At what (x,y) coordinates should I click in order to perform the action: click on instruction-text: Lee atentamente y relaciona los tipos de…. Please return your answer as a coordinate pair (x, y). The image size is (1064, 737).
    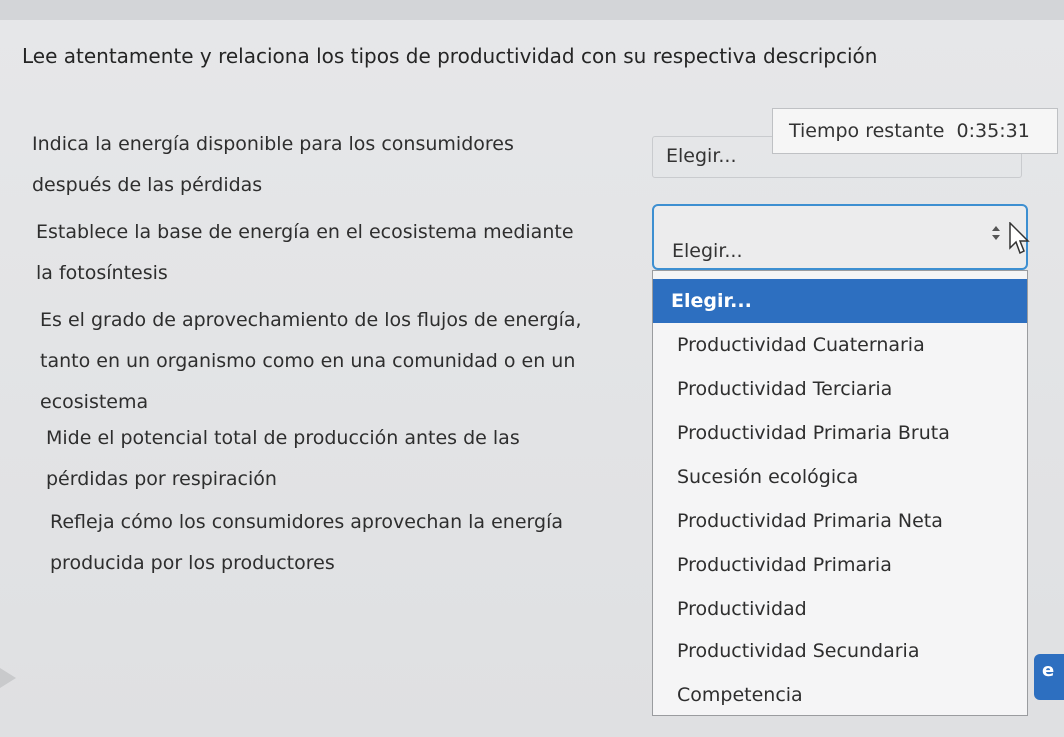
    Looking at the image, I should click on (450, 56).